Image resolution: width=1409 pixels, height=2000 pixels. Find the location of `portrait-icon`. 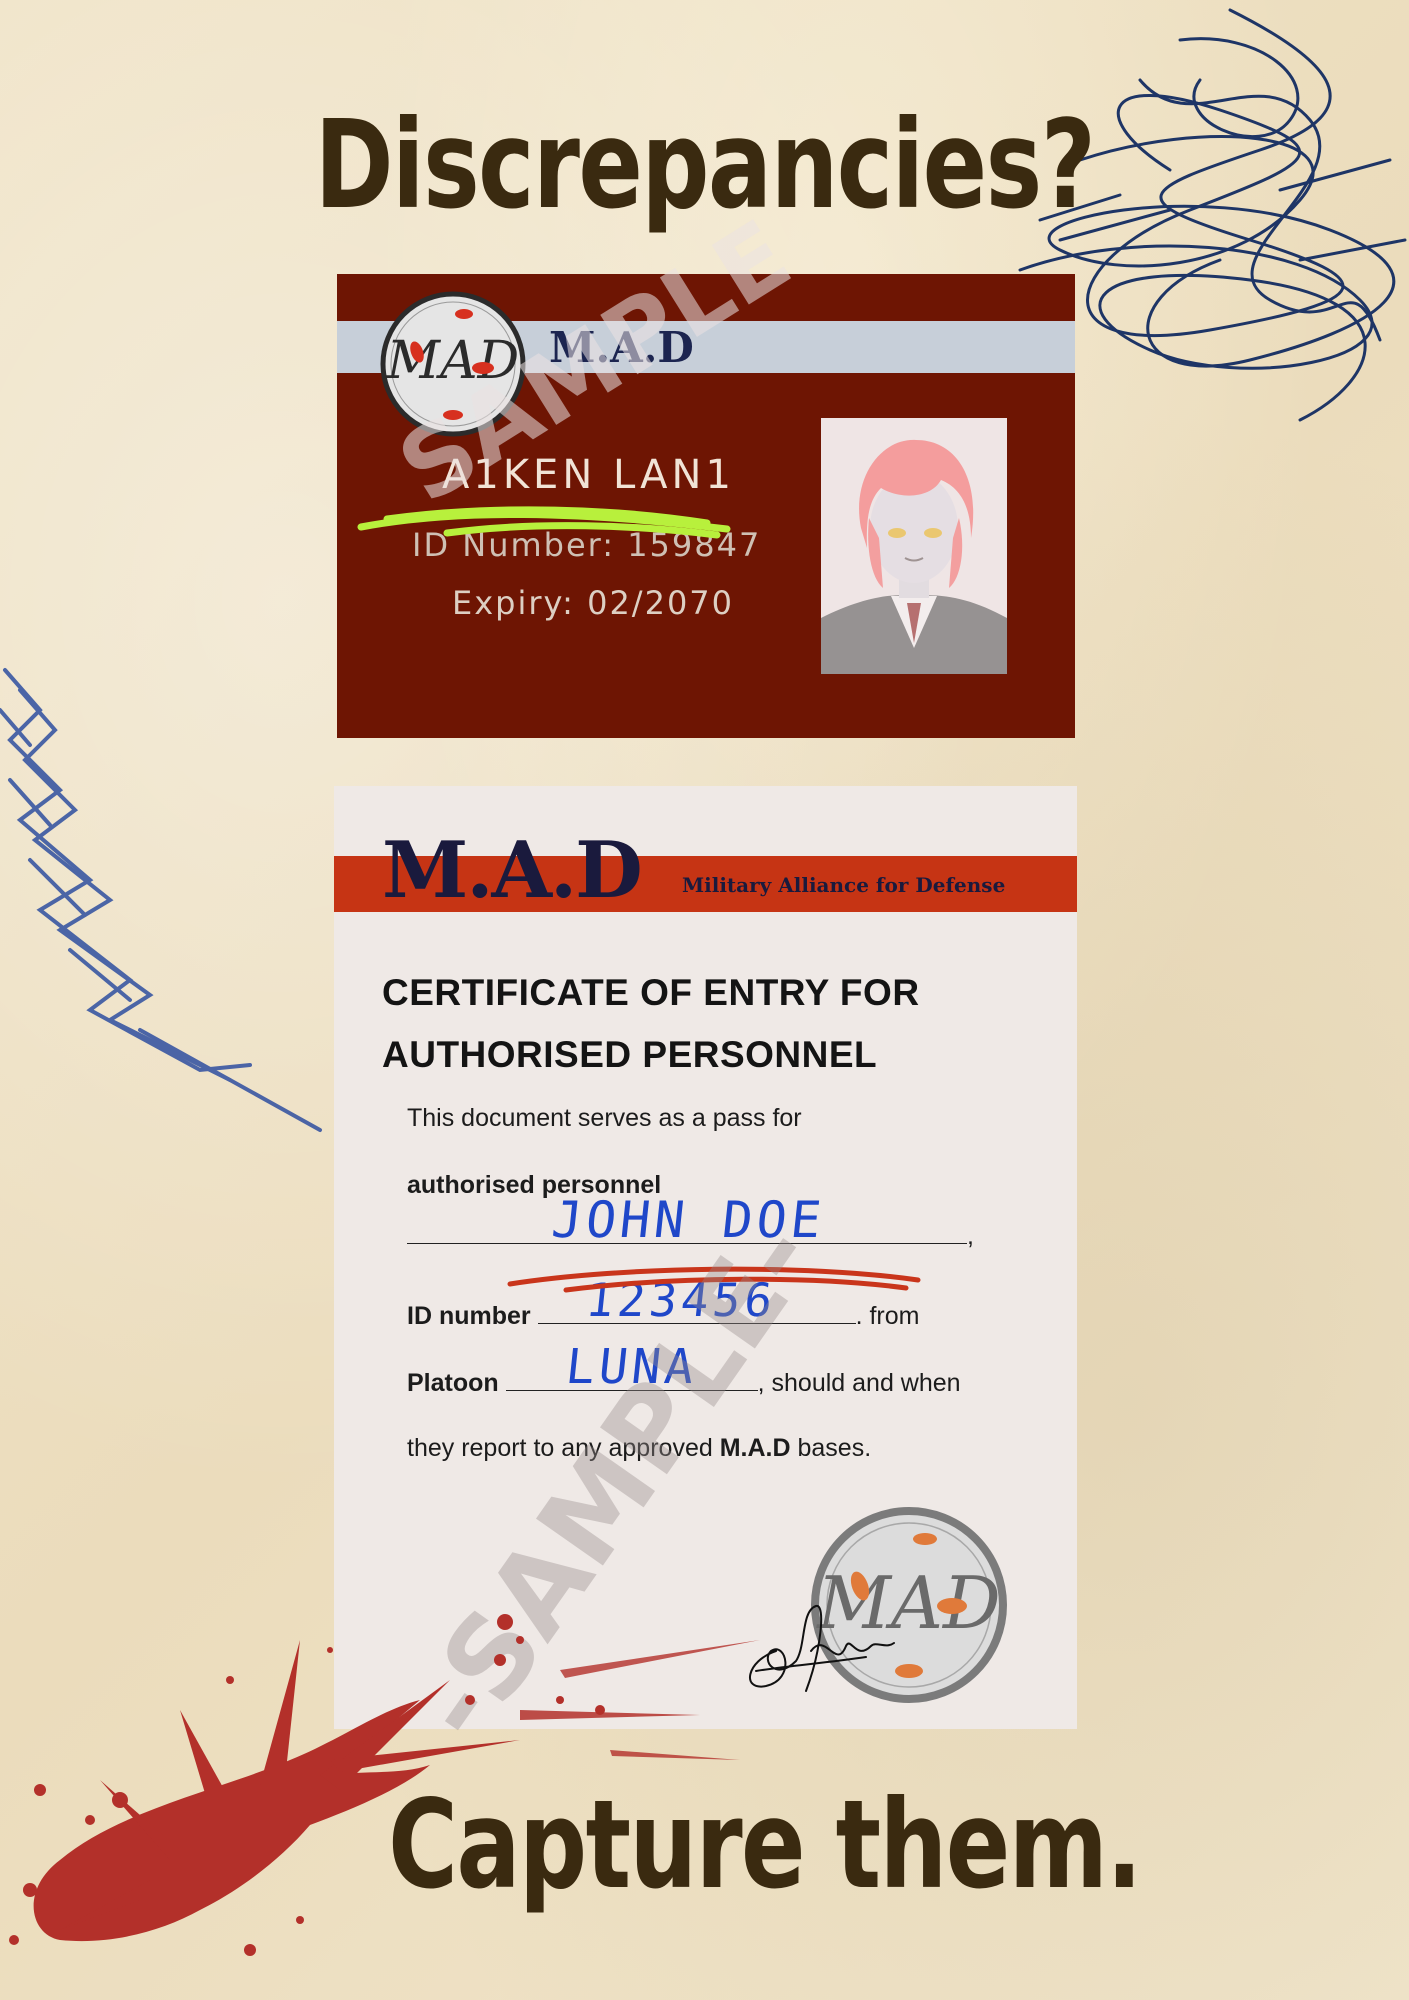

portrait-icon is located at coordinates (914, 546).